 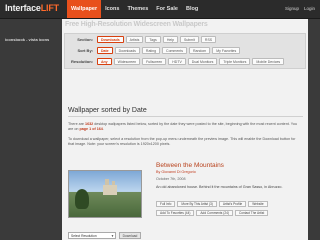 I want to click on resolution-label: Resolution:, so click(x=82, y=61).